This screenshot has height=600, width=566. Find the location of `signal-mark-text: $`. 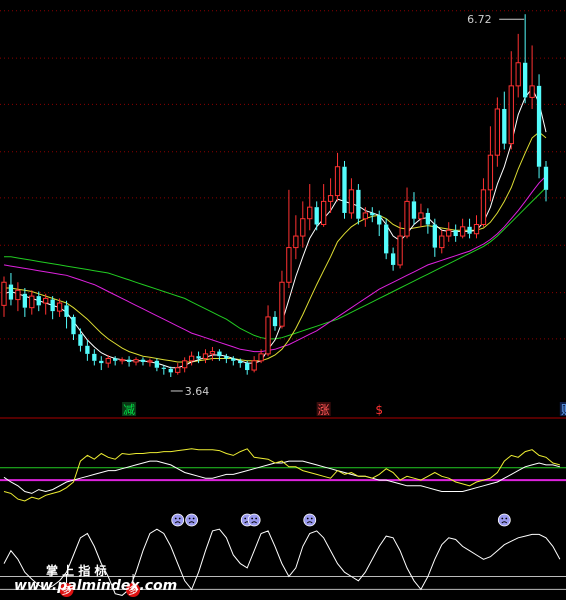

signal-mark-text: $ is located at coordinates (379, 410).